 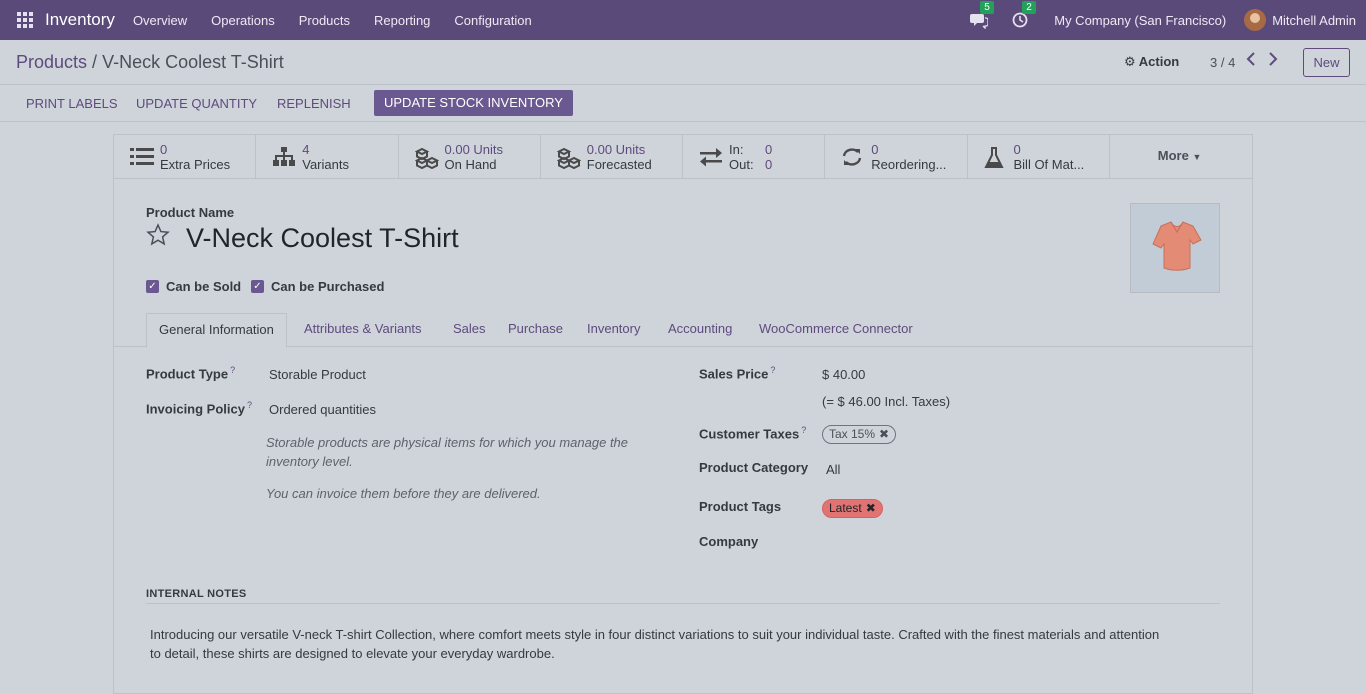 I want to click on tab-general-information: General Information, so click(x=216, y=330).